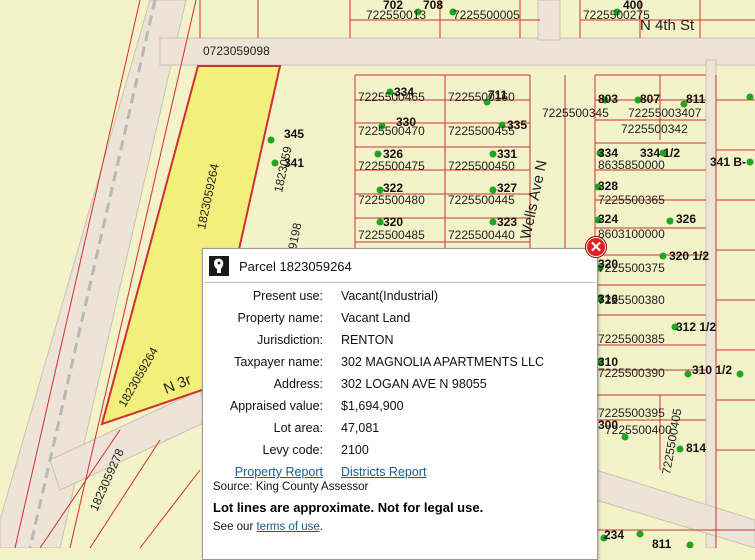 The image size is (755, 560). What do you see at coordinates (235, 527) in the screenshot?
I see `terms-prefix: See our` at bounding box center [235, 527].